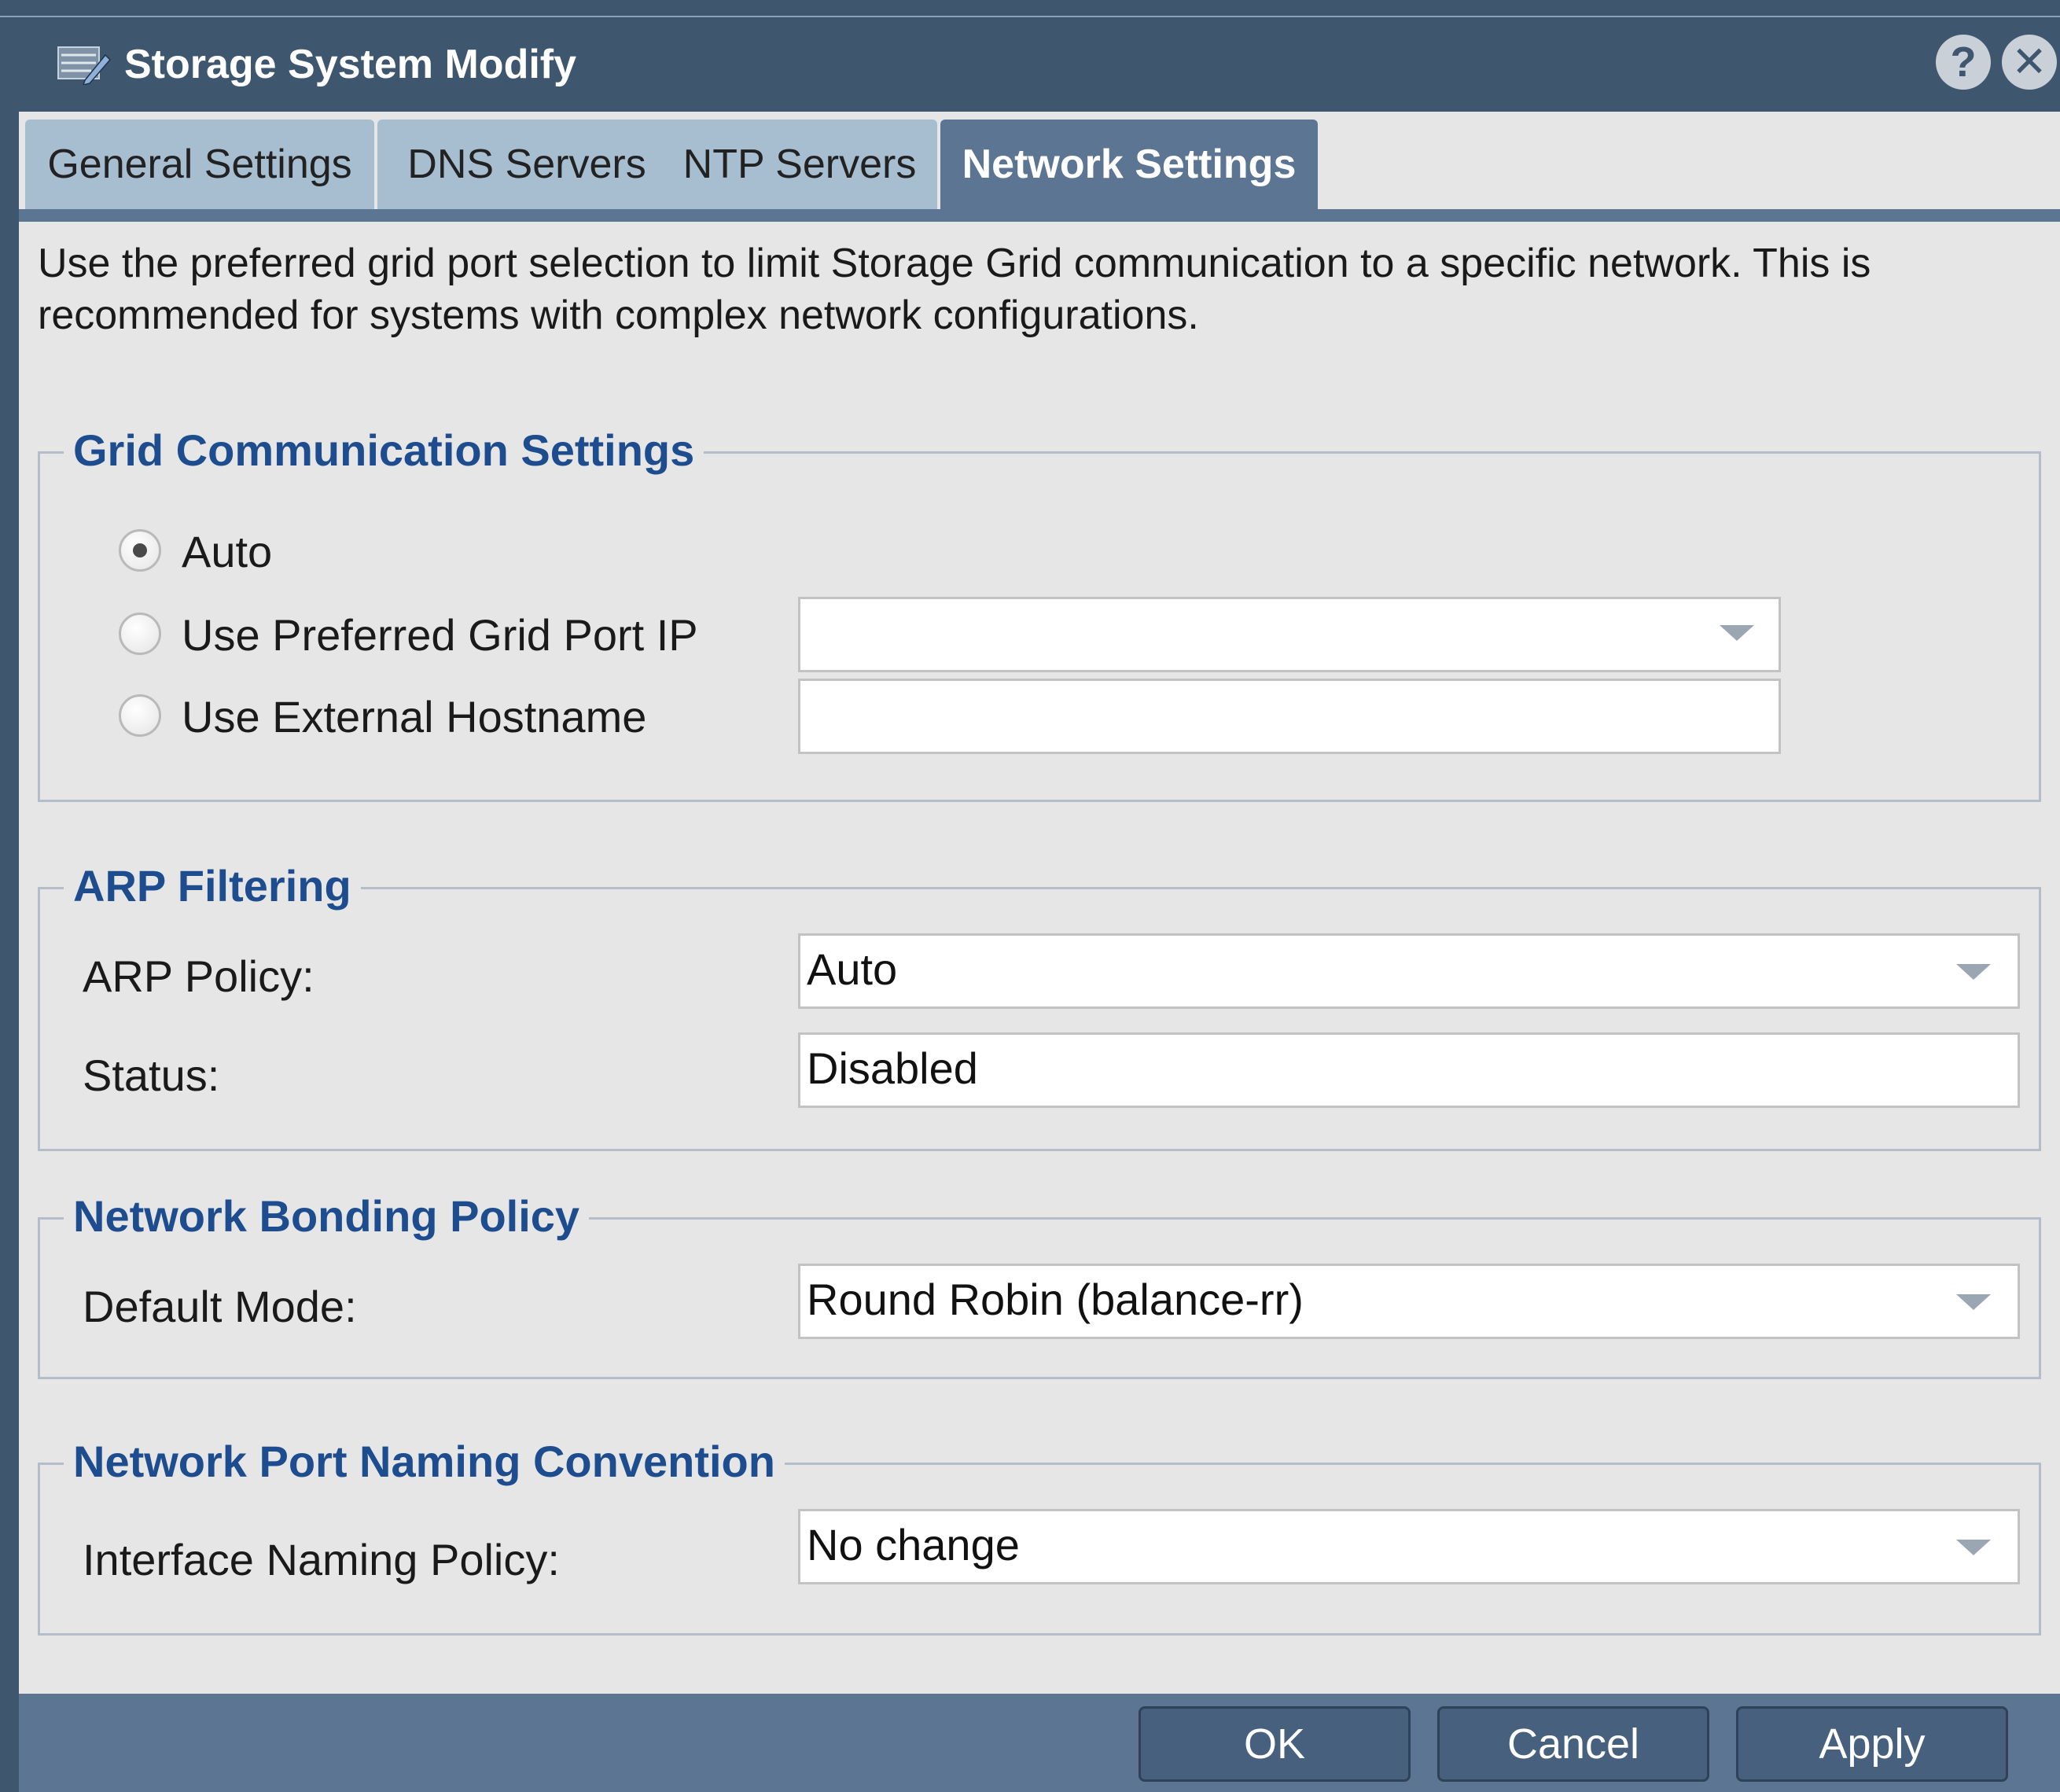 This screenshot has width=2060, height=1792. Describe the element at coordinates (199, 976) in the screenshot. I see `arp-policy-label: ARP Policy:` at that location.